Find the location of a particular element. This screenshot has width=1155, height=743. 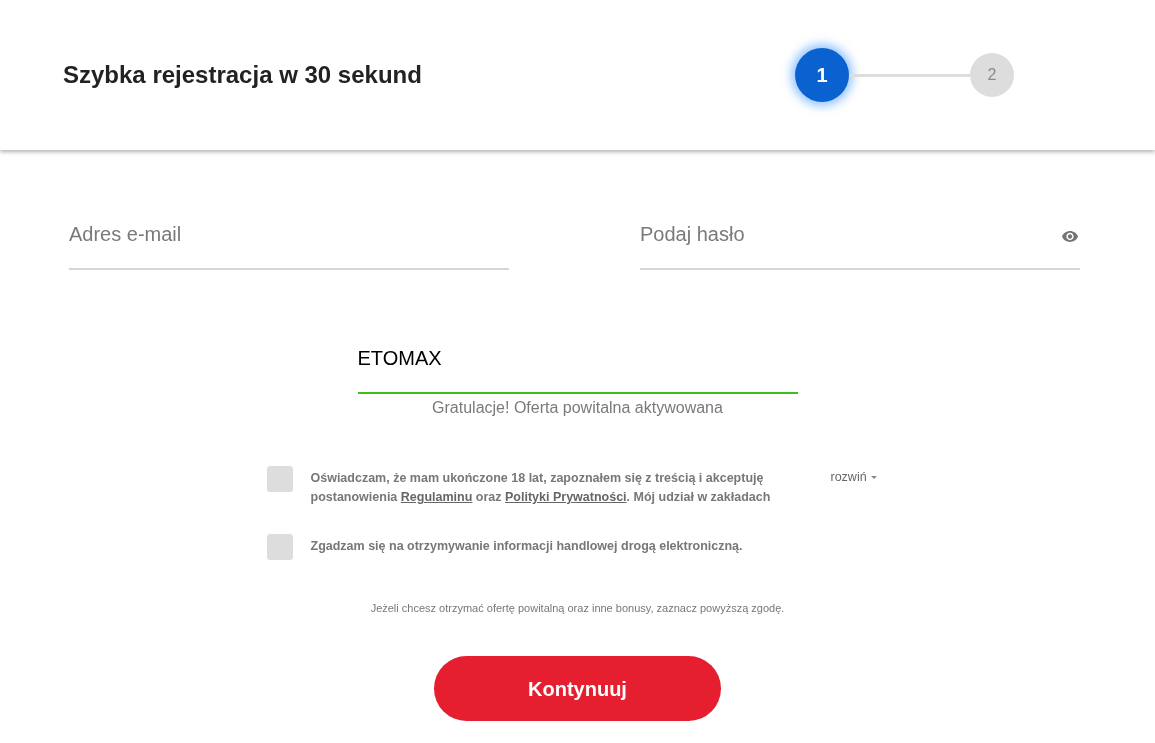

caret-icon is located at coordinates (873, 477).